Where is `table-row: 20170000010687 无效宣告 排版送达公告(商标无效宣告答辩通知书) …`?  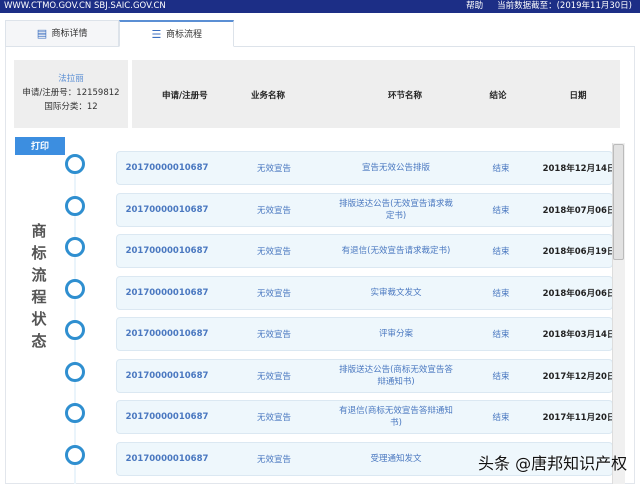 table-row: 20170000010687 无效宣告 排版送达公告(商标无效宣告答辩通知书) … is located at coordinates (366, 375).